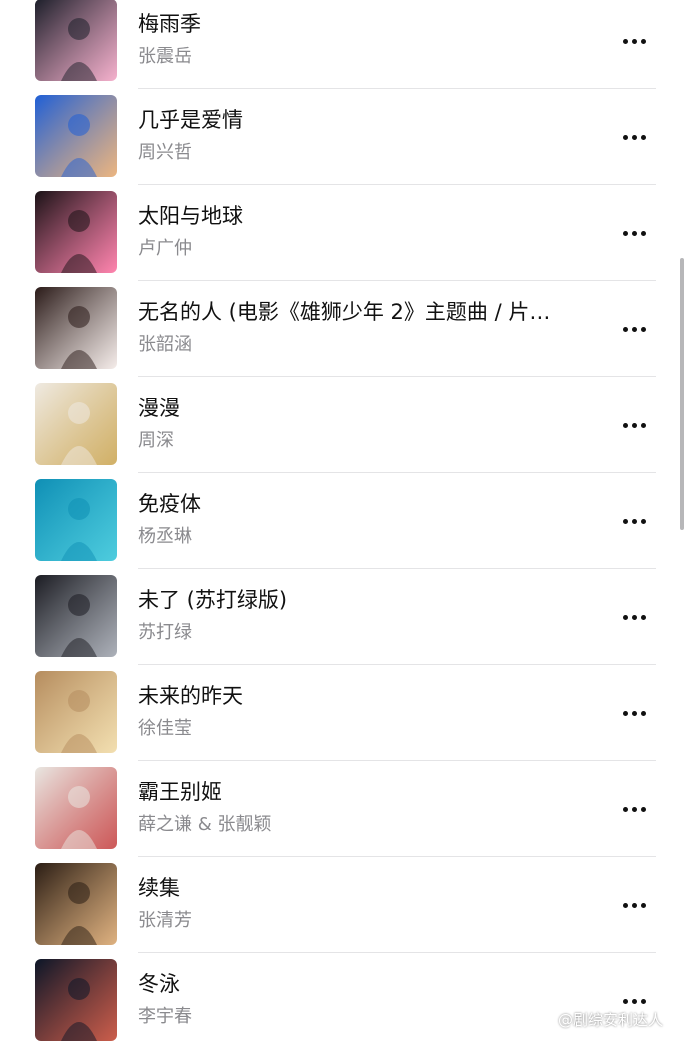 Image resolution: width=690 pixels, height=1055 pixels. I want to click on song-title: 霸王别姬, so click(362, 792).